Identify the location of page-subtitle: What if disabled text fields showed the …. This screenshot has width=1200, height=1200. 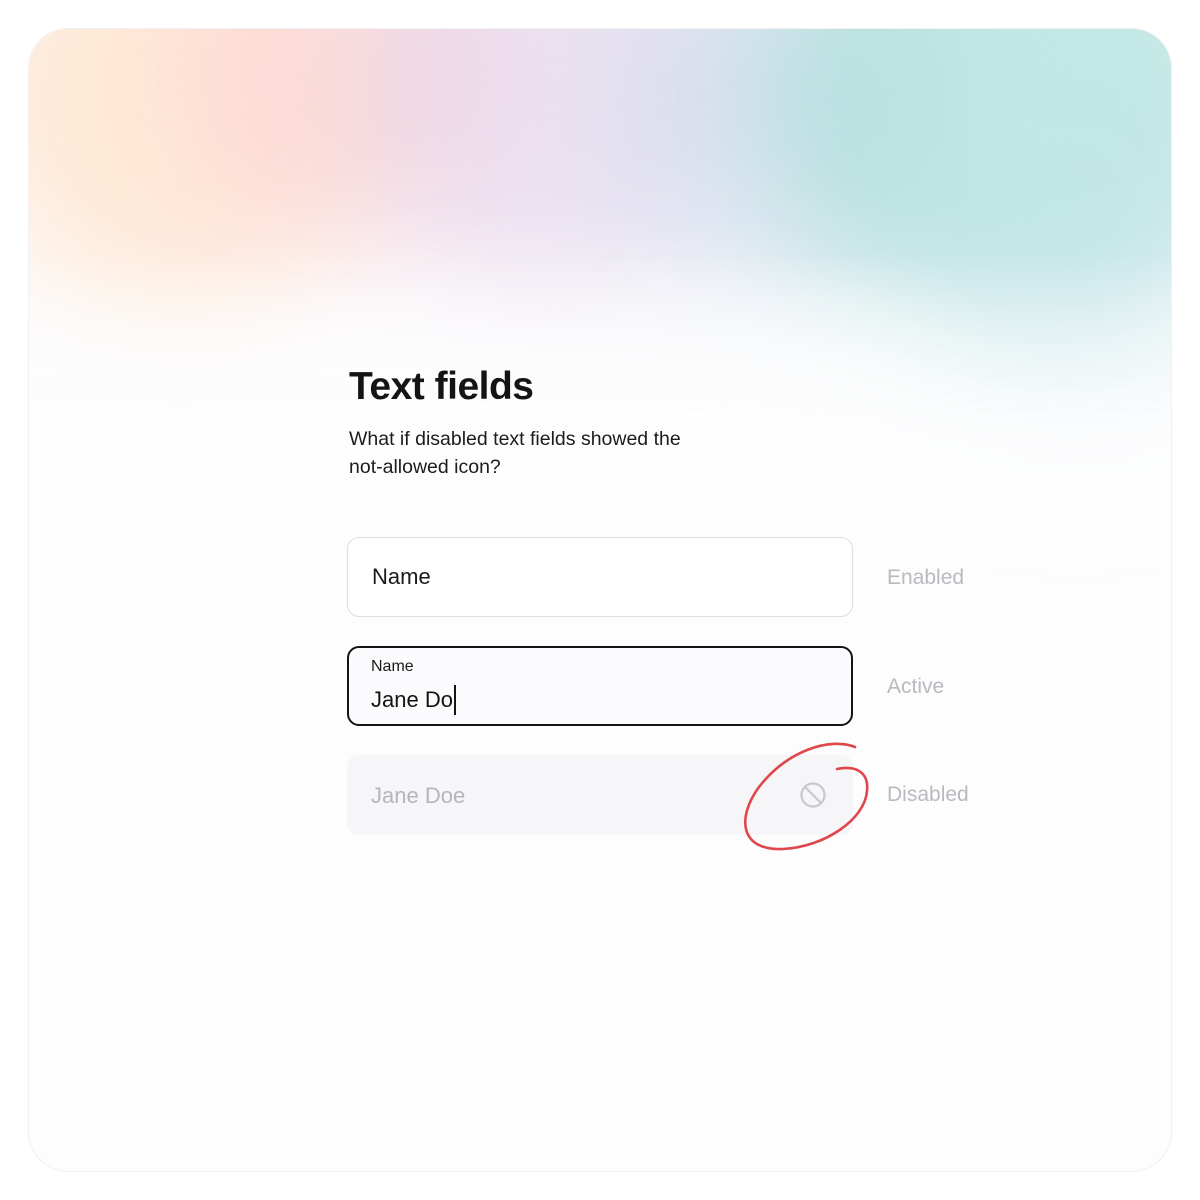
(515, 453).